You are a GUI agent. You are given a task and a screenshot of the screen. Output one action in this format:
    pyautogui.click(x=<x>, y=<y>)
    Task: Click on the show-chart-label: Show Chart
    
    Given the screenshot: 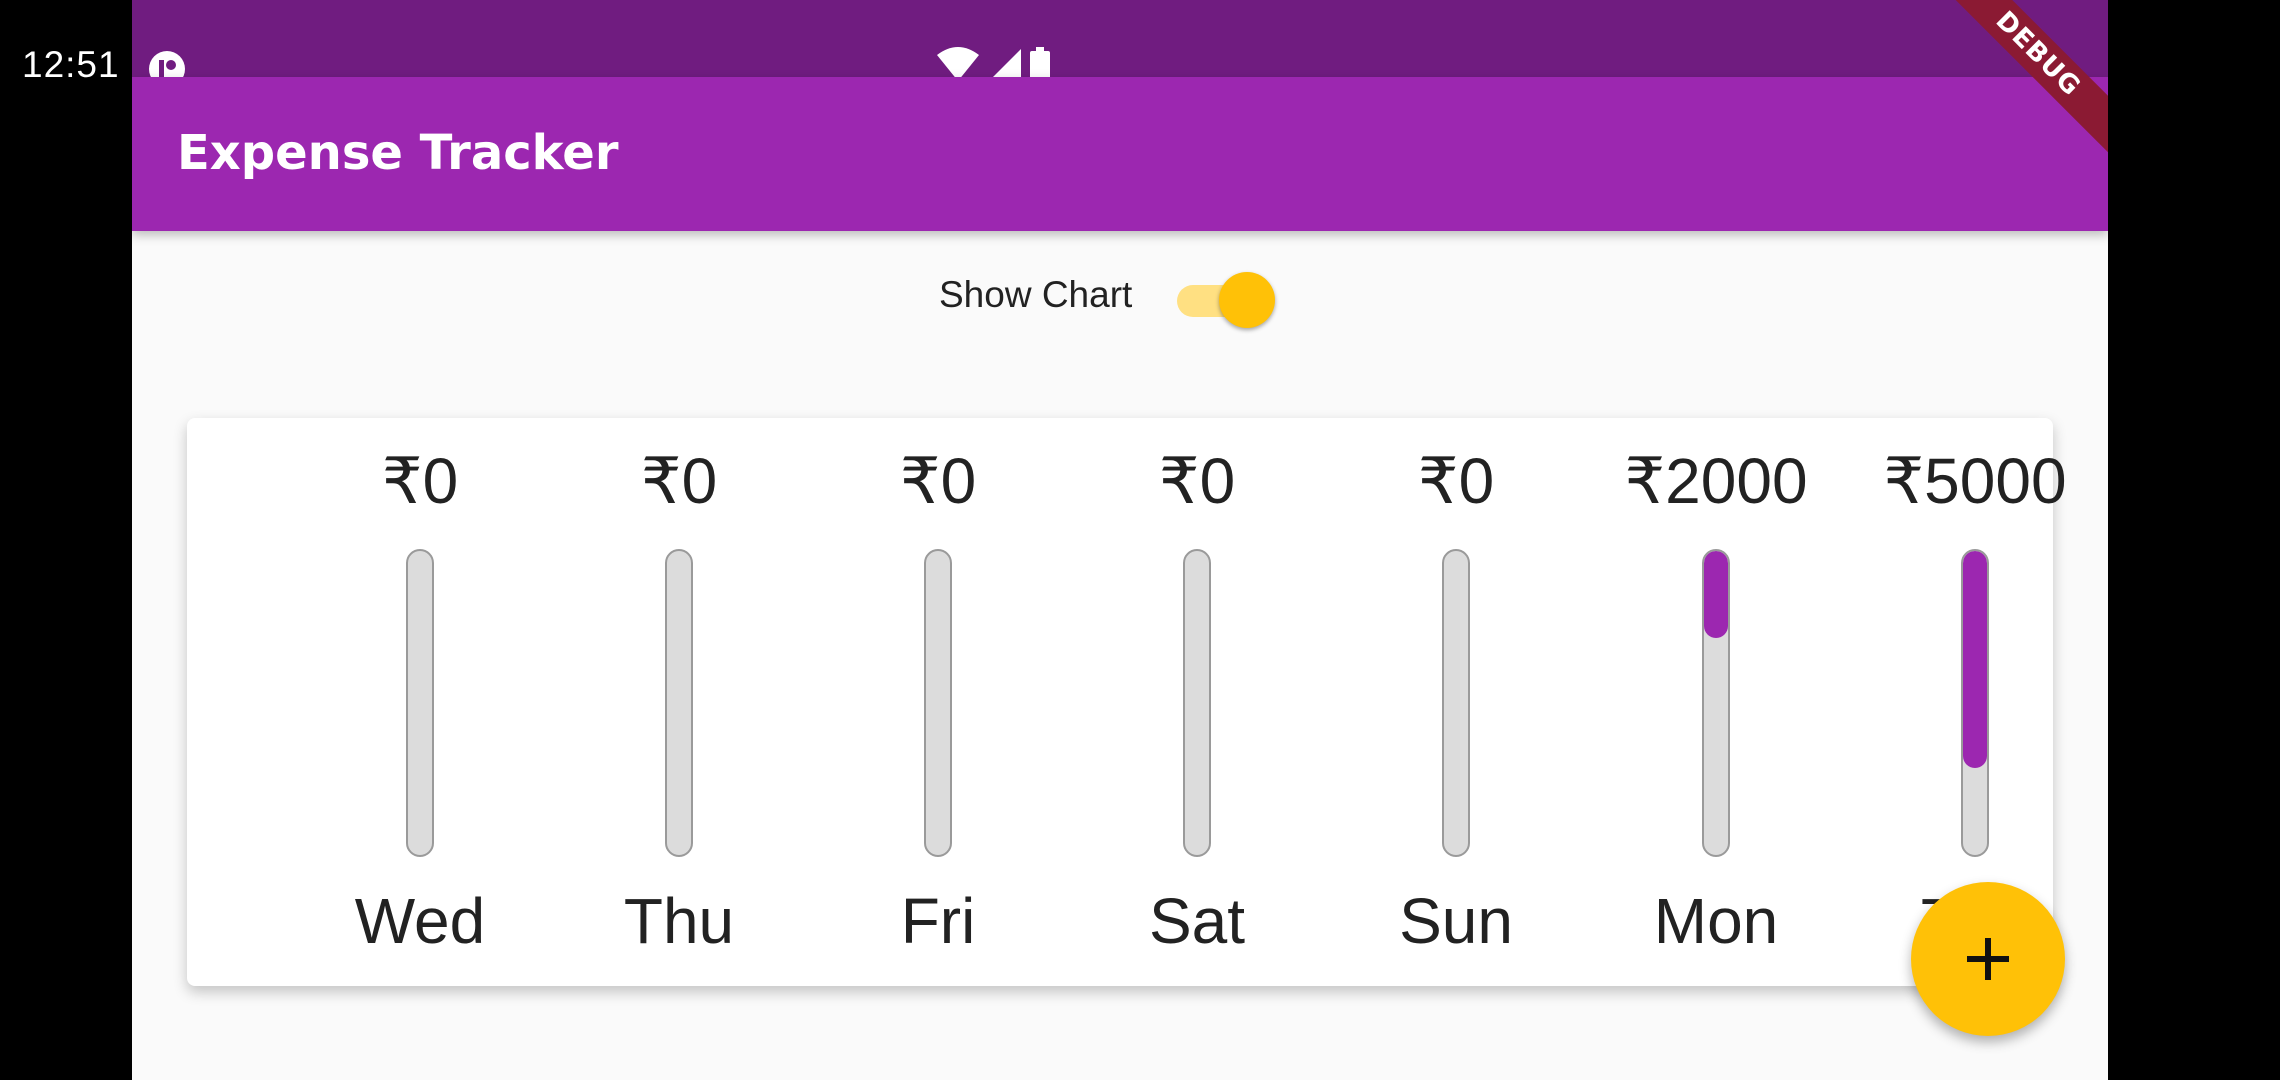 What is the action you would take?
    pyautogui.click(x=1036, y=294)
    